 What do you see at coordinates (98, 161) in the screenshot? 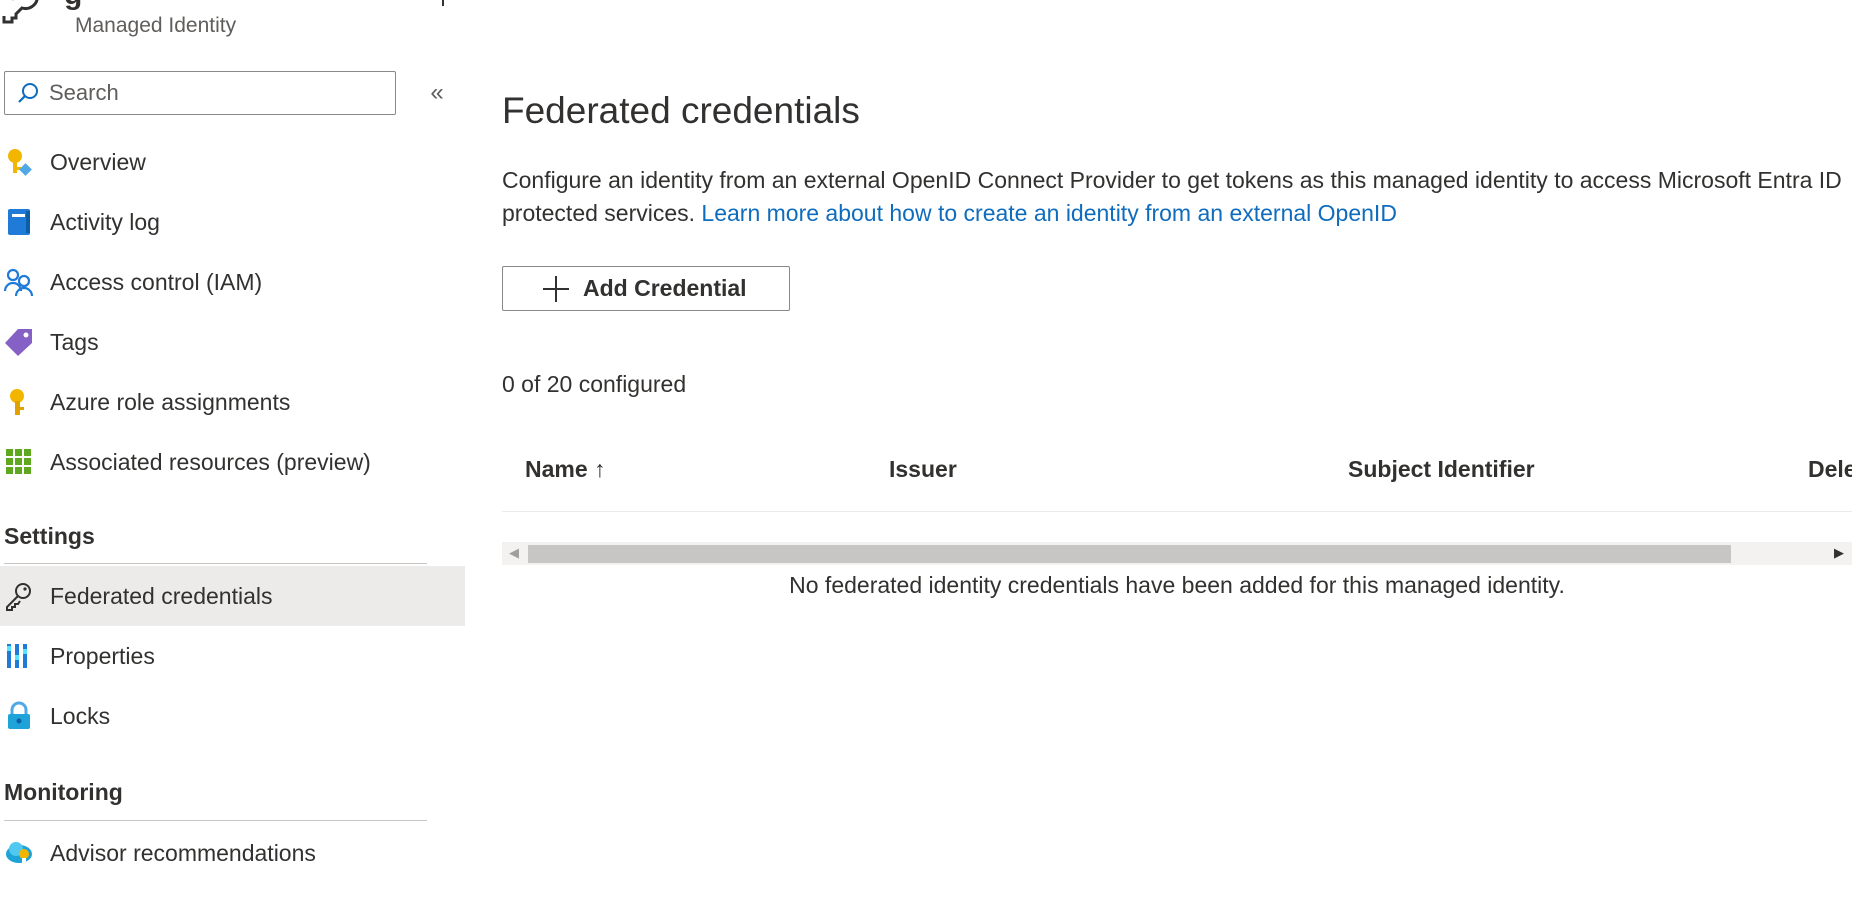
I see `sidebar-item-label: Overview` at bounding box center [98, 161].